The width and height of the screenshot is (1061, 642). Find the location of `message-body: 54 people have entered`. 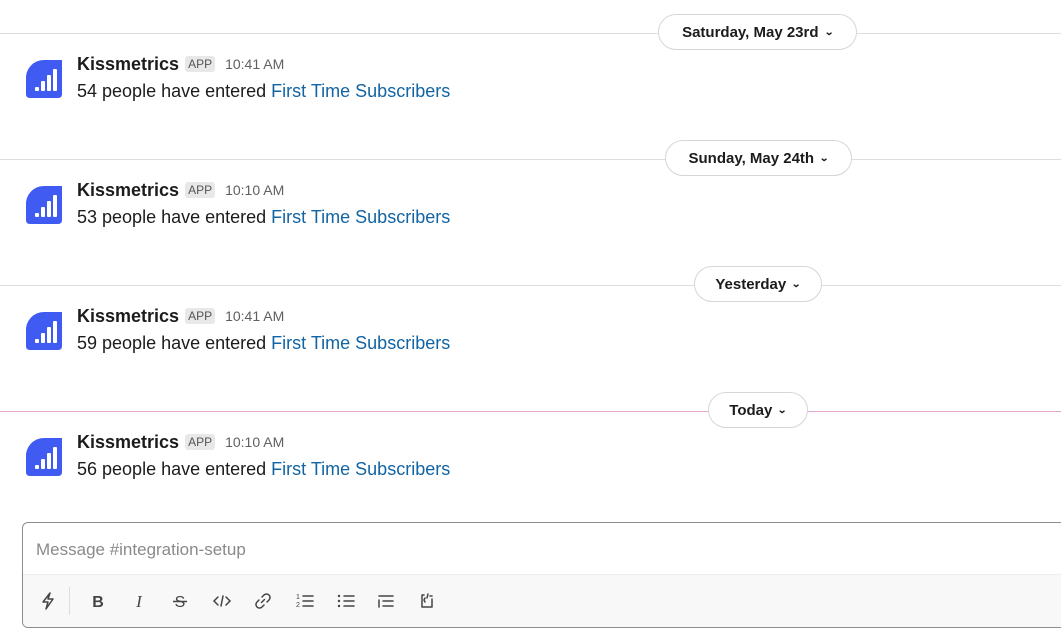

message-body: 54 people have entered is located at coordinates (174, 91).